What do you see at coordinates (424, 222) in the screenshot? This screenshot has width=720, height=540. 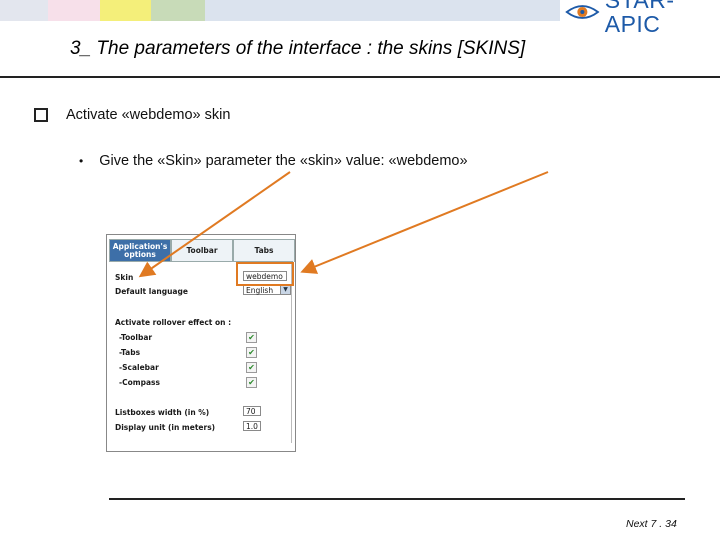 I see `arrow-to-skin-input` at bounding box center [424, 222].